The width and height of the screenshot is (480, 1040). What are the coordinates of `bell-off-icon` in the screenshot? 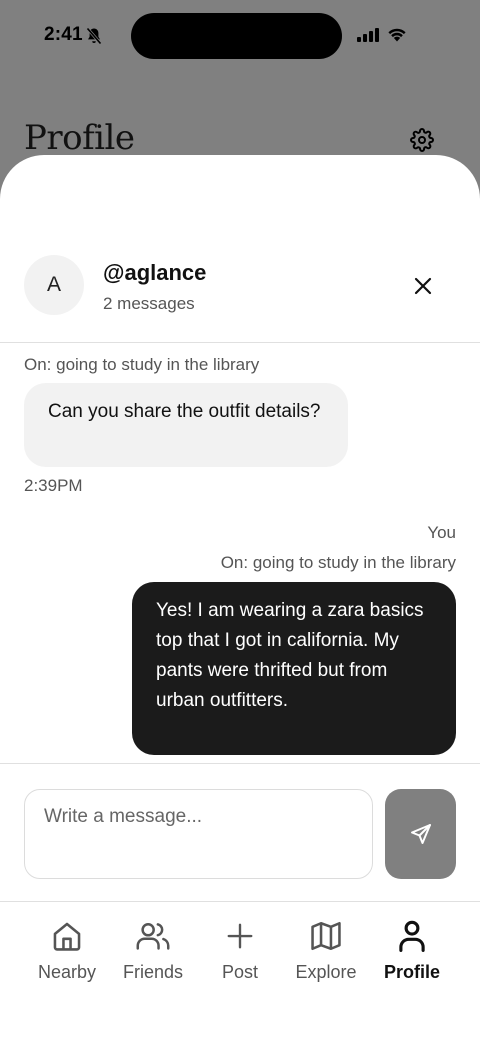 It's located at (94, 38).